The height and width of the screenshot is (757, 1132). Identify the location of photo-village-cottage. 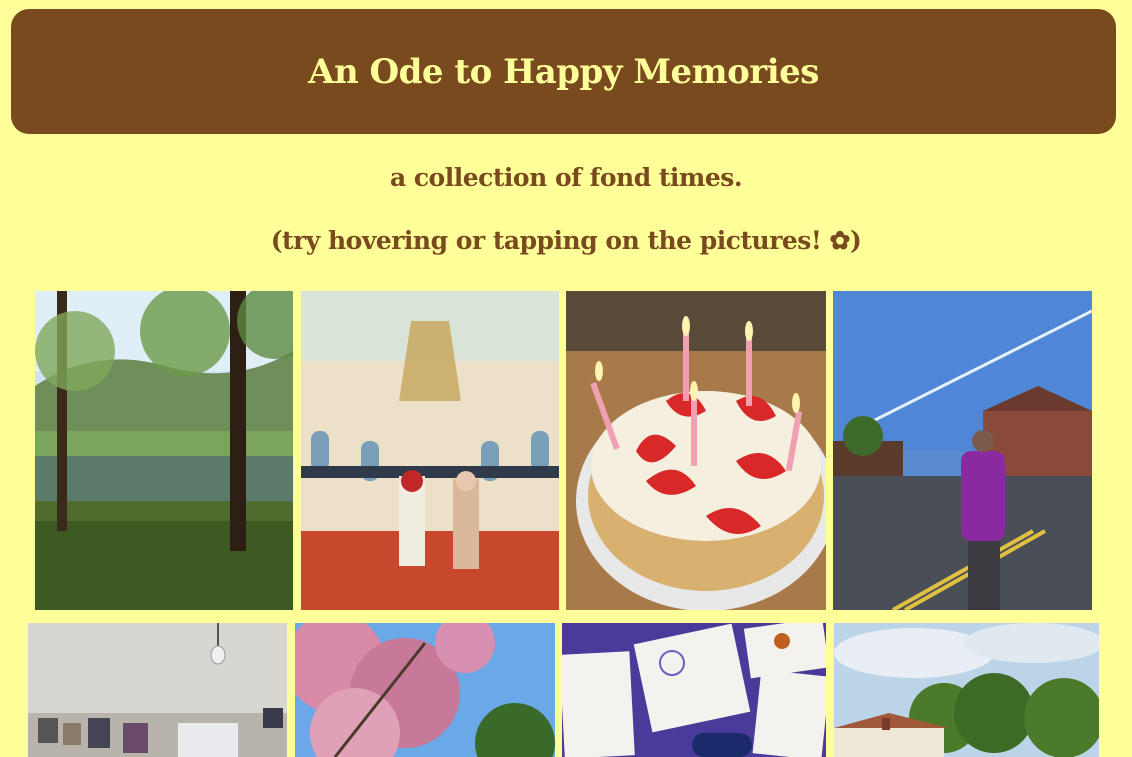
(966, 690).